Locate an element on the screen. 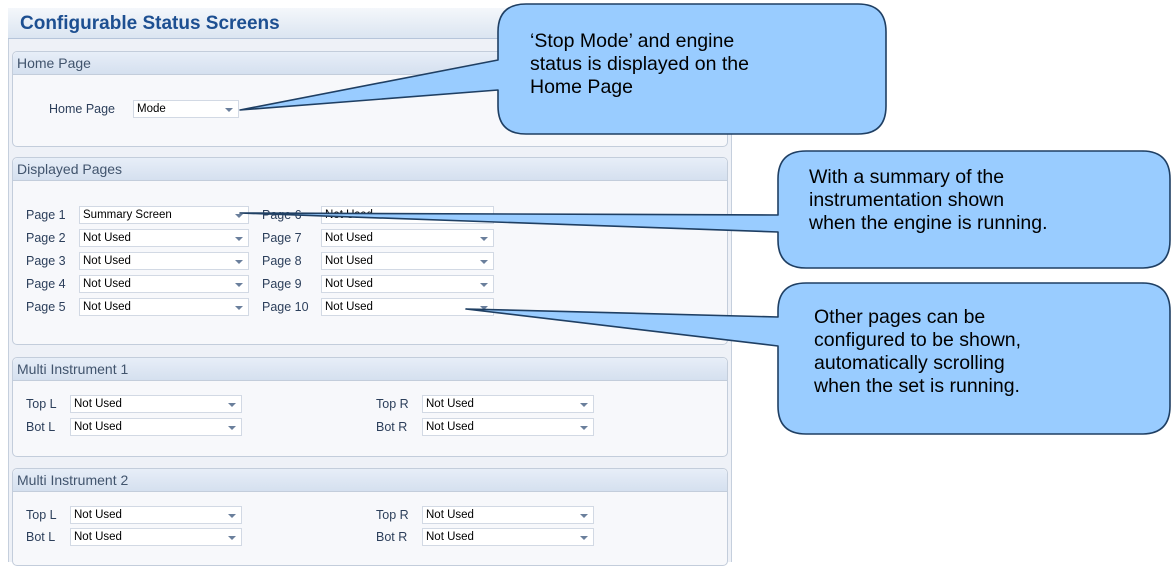  callout-line: Other pages can be is located at coordinates (900, 317).